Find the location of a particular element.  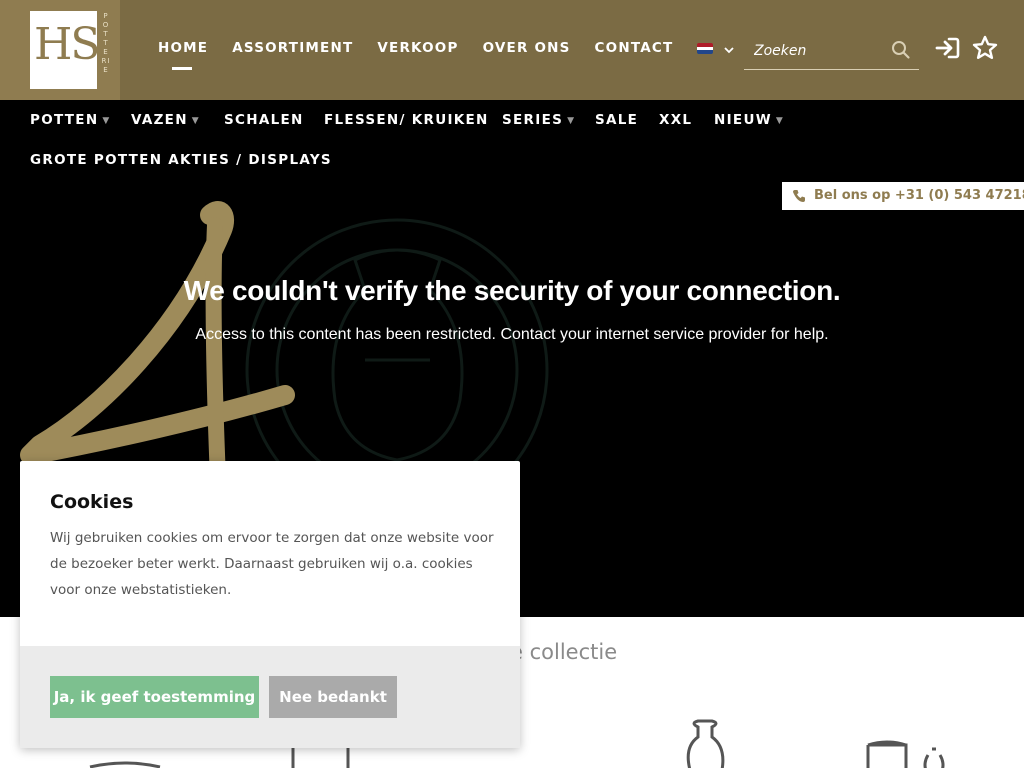

category-vazen: VAZEN ▼ is located at coordinates (165, 120).